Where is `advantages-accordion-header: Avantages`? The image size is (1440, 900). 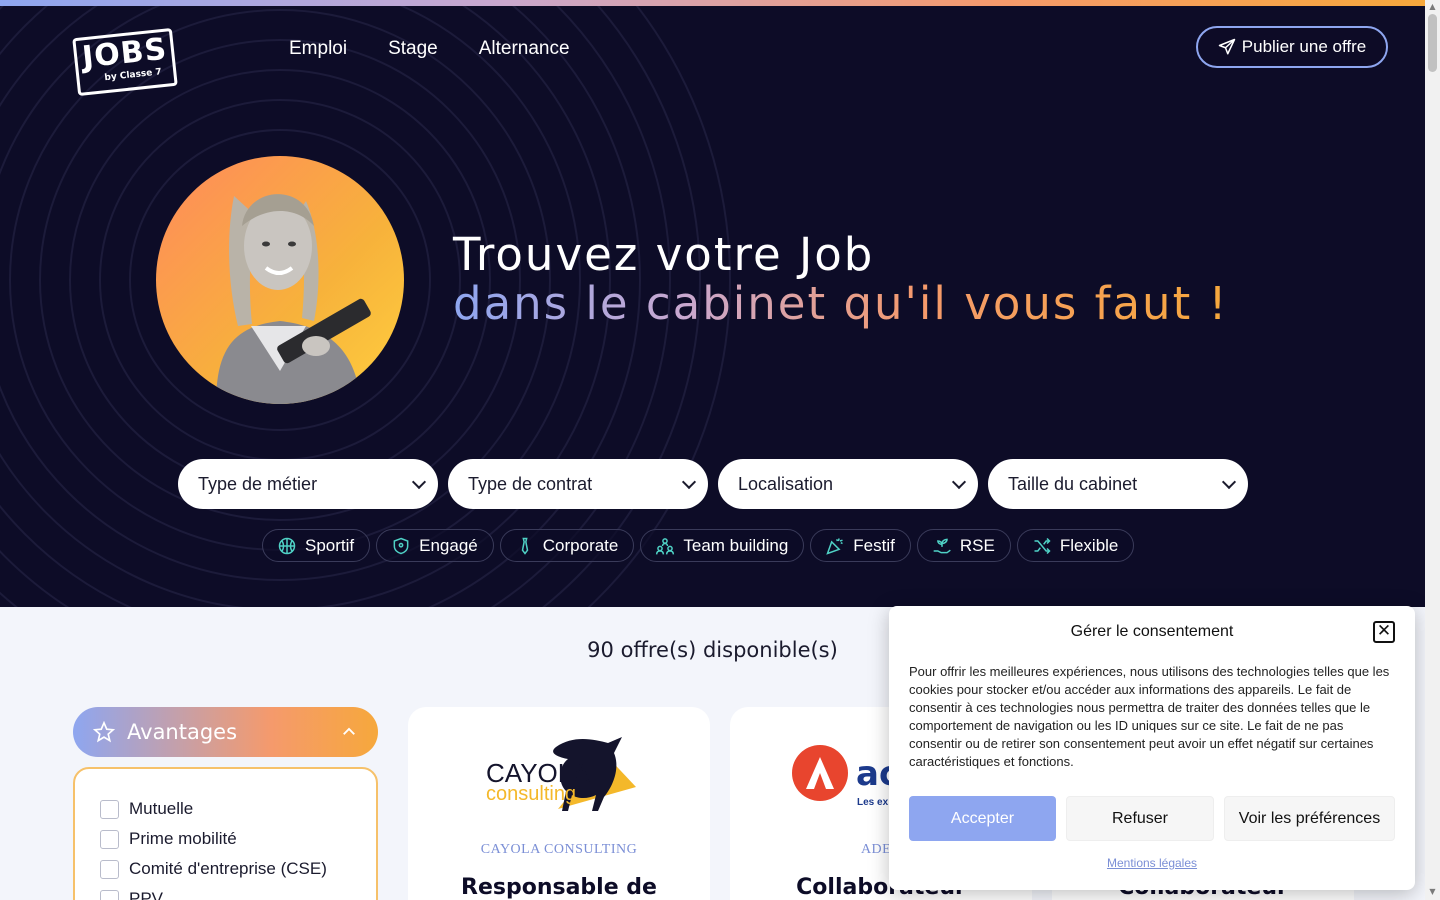 advantages-accordion-header: Avantages is located at coordinates (225, 732).